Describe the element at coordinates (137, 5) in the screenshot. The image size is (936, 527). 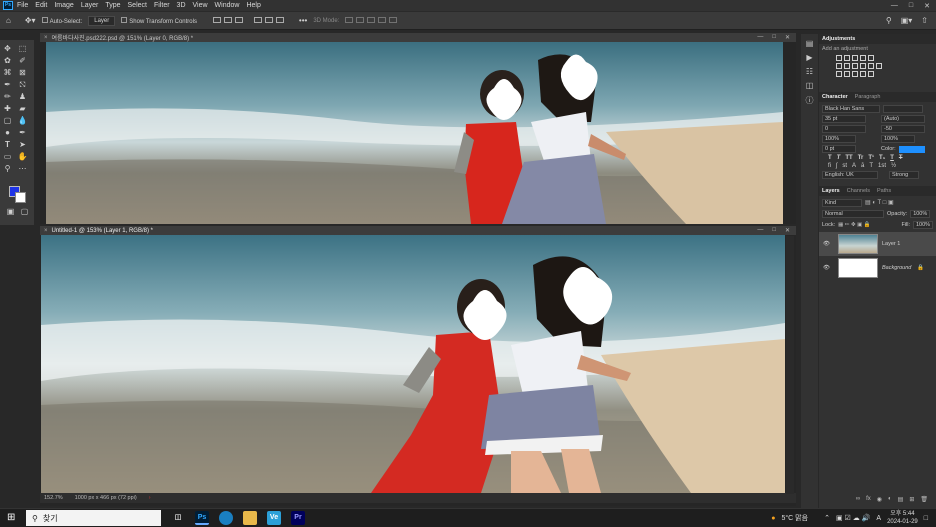
I see `menu-select: Select` at that location.